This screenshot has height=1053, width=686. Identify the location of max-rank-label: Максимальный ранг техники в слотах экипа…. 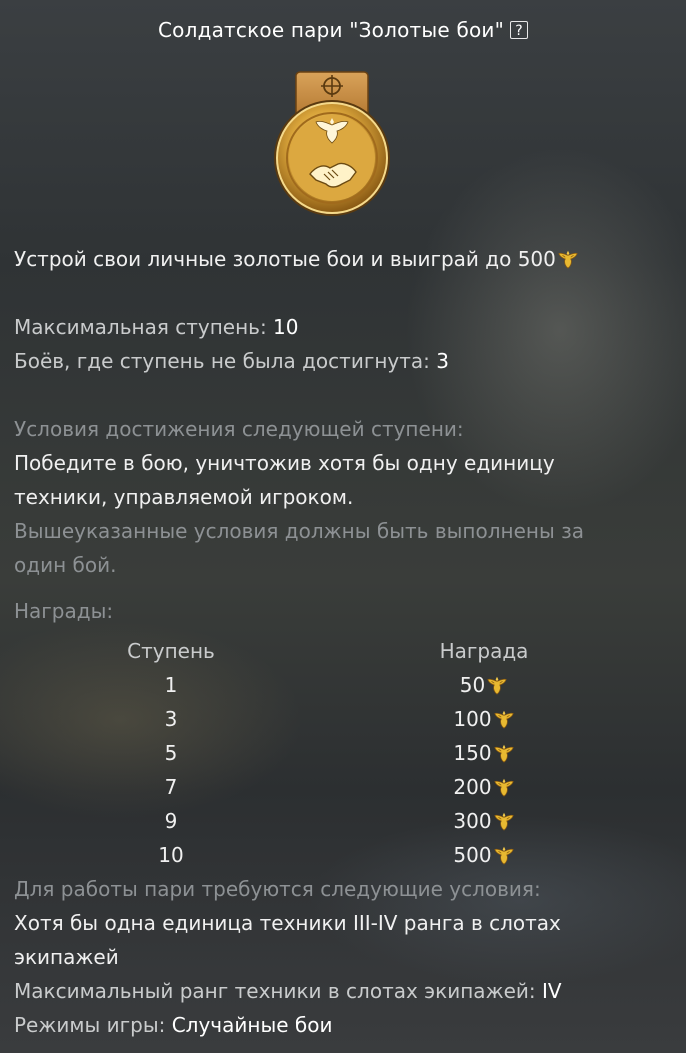
(275, 991).